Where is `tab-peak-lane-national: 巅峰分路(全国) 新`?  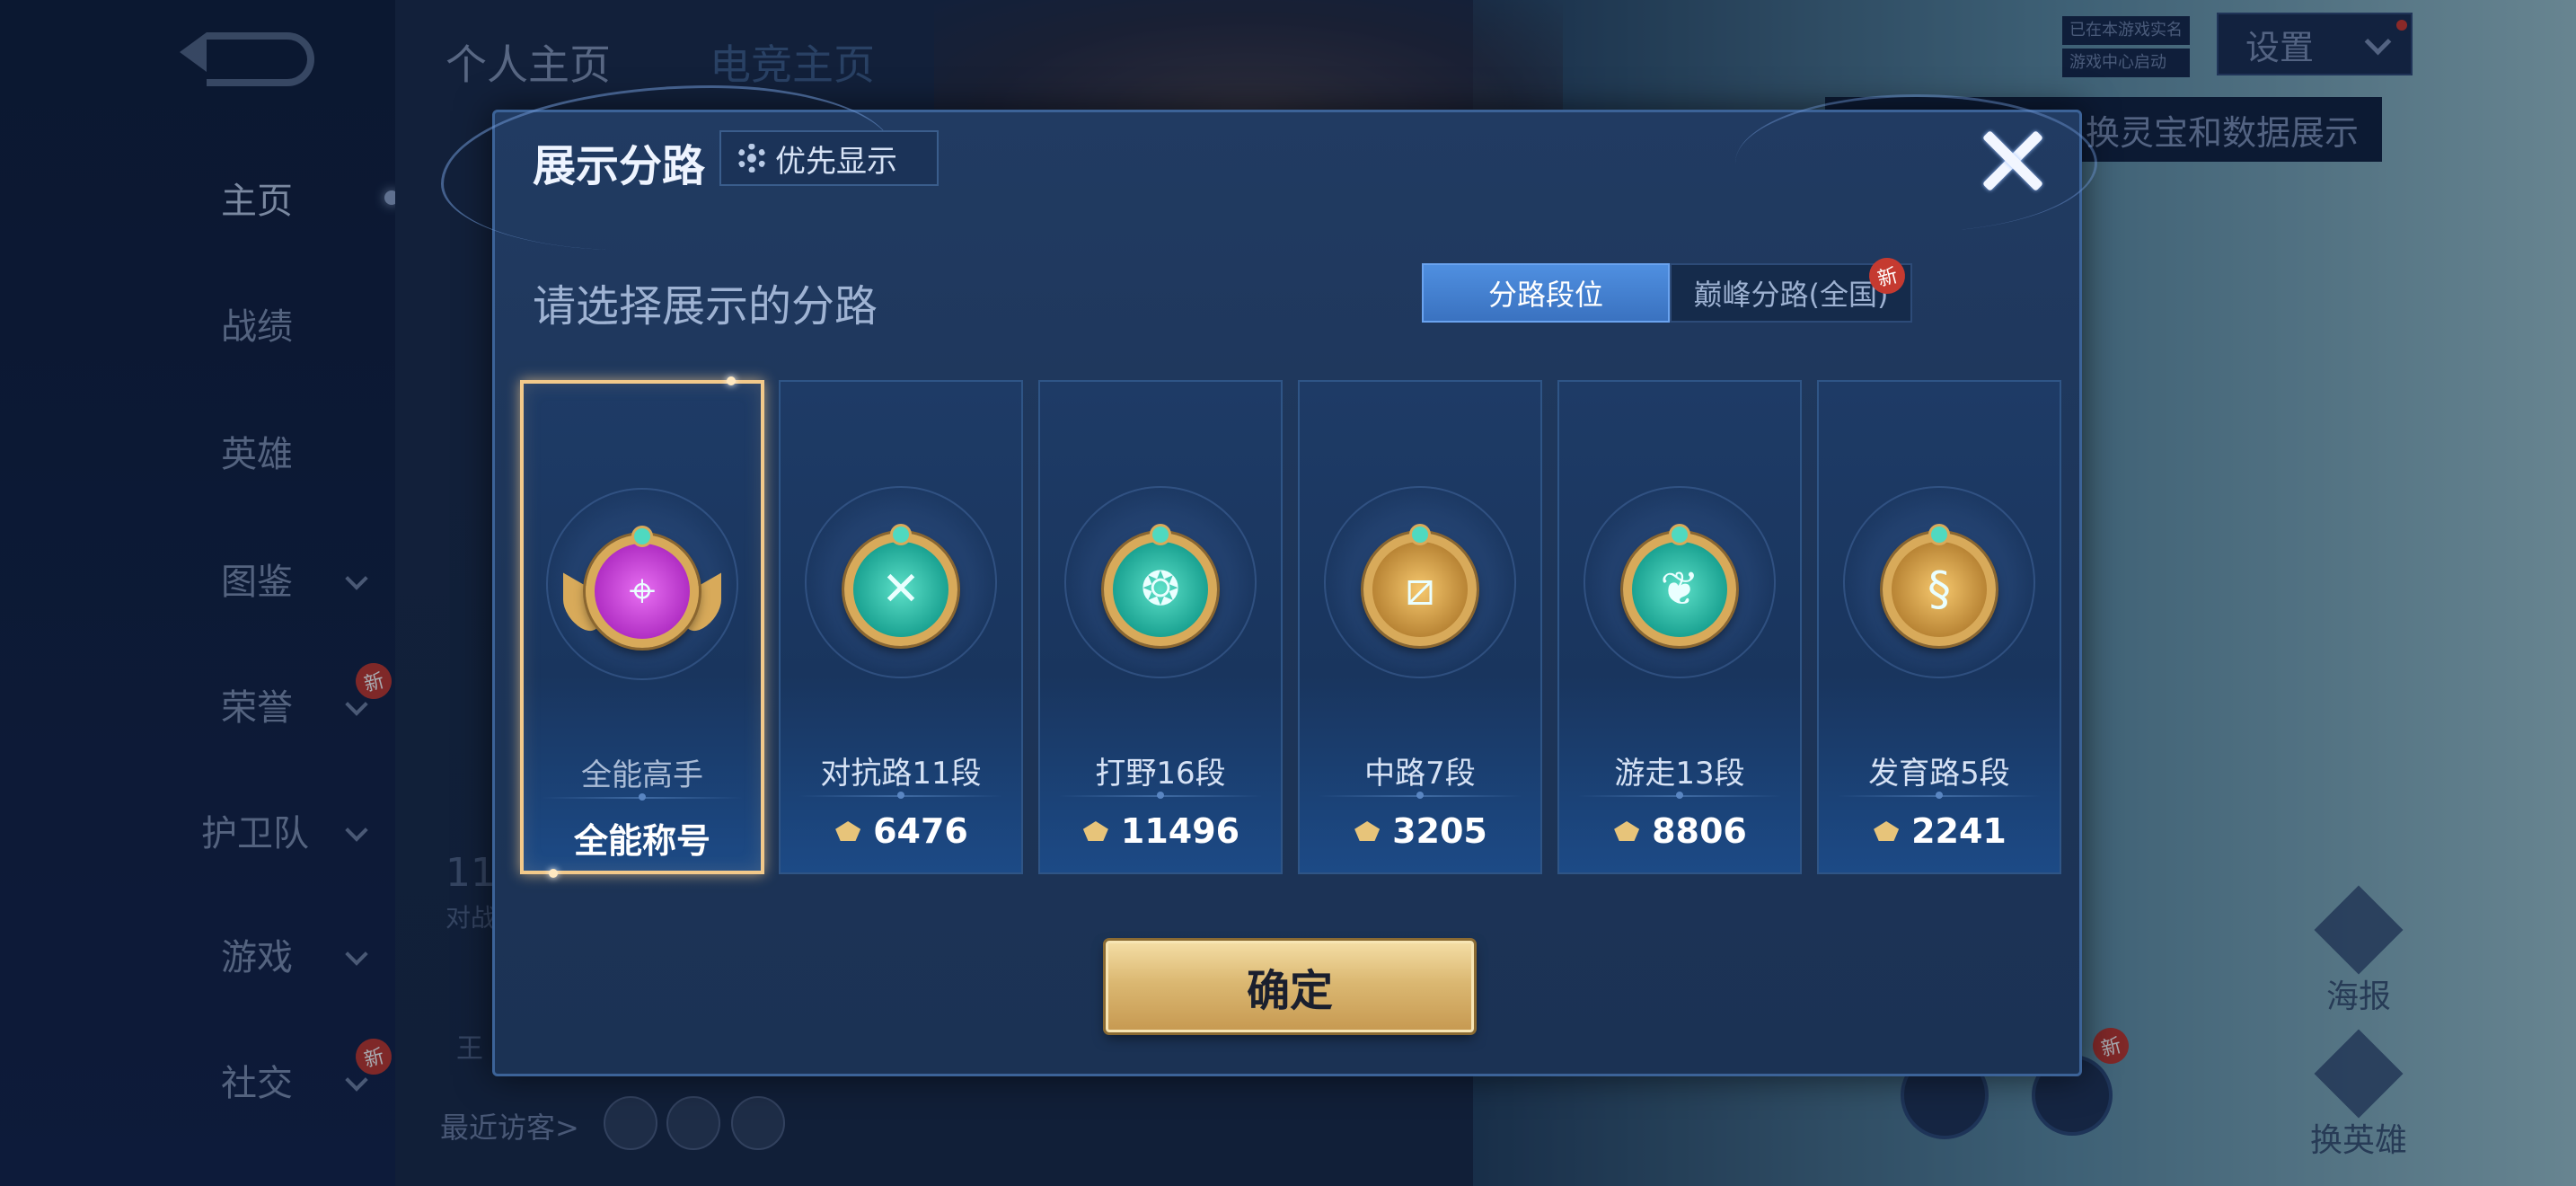 tab-peak-lane-national: 巅峰分路(全国) 新 is located at coordinates (1791, 288).